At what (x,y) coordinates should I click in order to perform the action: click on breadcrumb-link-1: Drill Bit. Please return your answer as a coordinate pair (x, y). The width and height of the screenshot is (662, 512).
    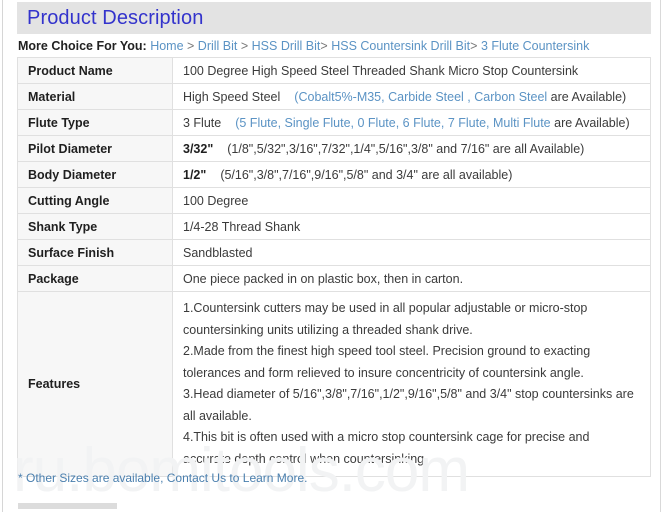
    Looking at the image, I should click on (218, 46).